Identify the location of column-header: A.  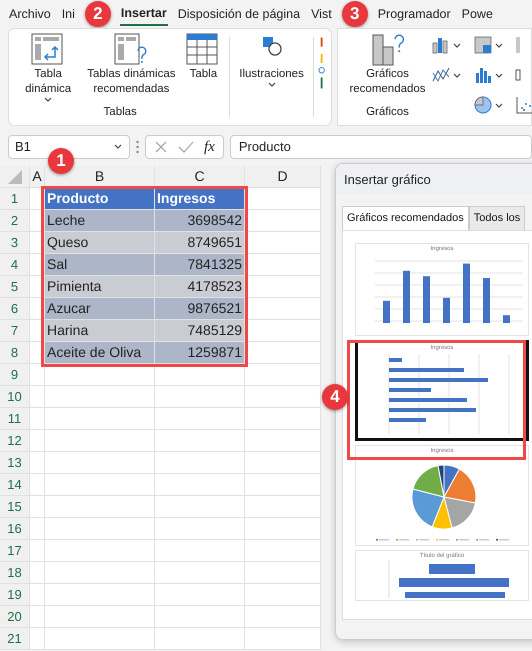
(37, 177).